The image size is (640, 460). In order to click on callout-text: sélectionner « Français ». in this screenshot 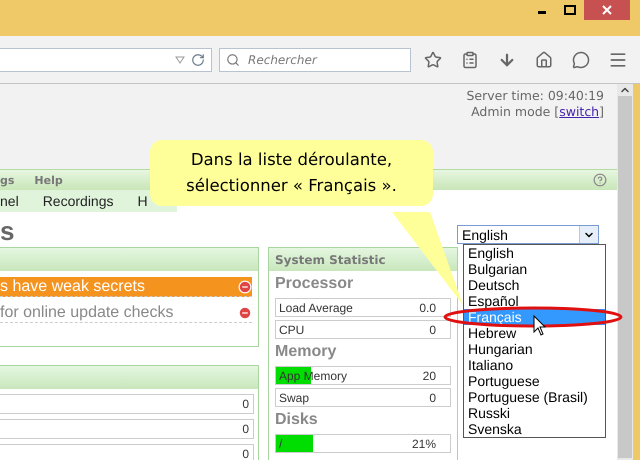, I will do `click(291, 186)`.